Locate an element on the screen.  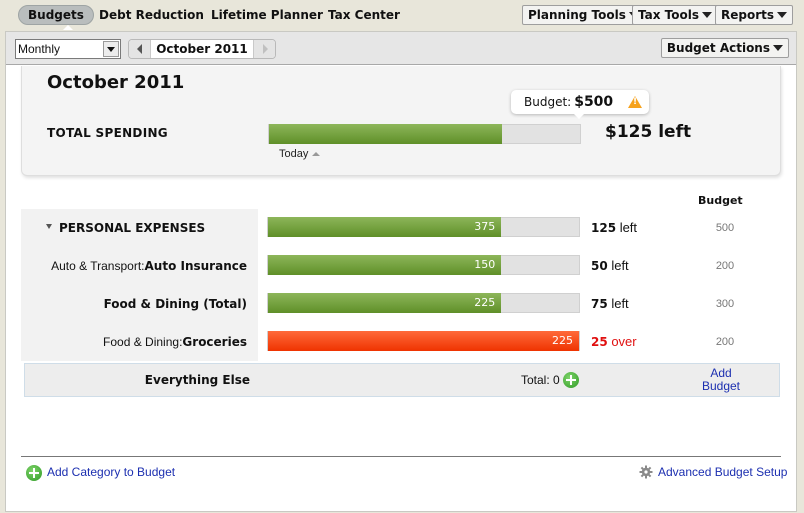
category-row: Food & Dining (Total) 225 75 left 300 is located at coordinates (401, 304).